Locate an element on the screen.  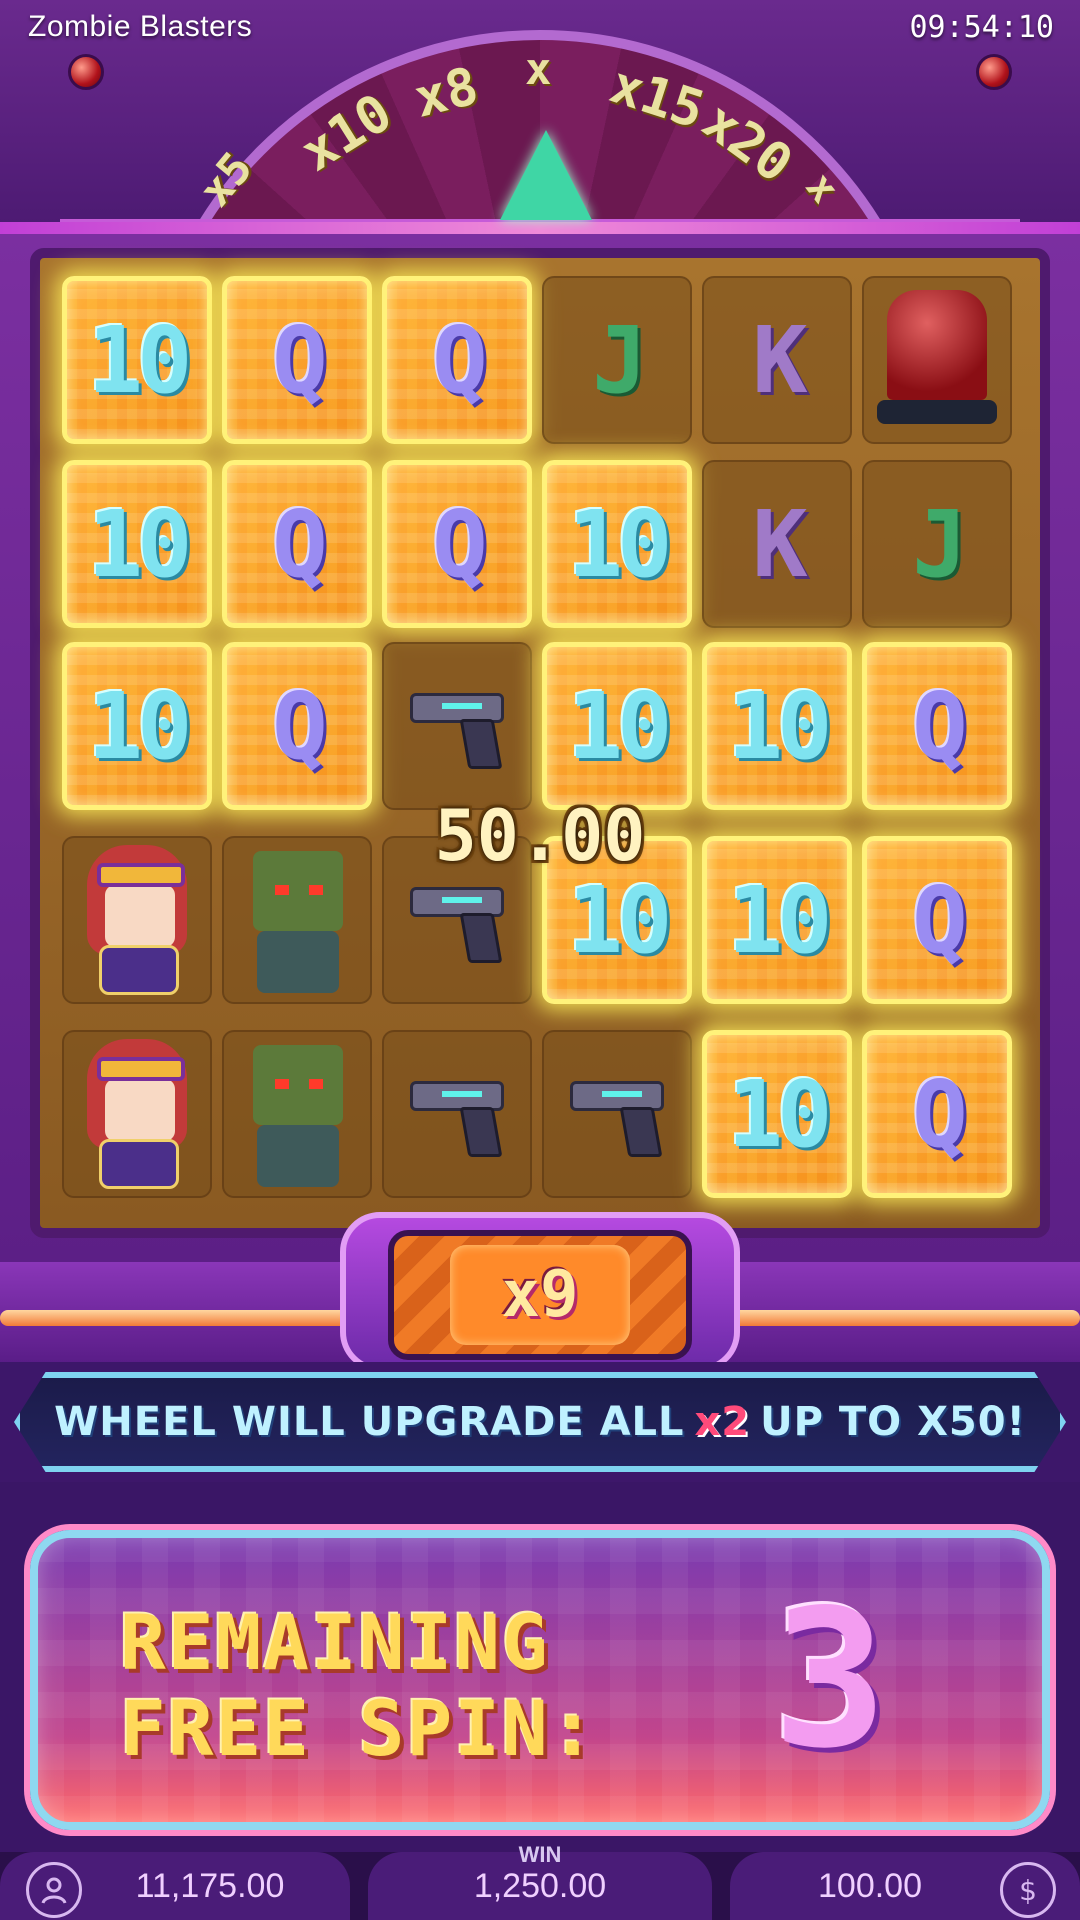
free-spin-label-line: FREE SPIN: is located at coordinates (359, 1728).